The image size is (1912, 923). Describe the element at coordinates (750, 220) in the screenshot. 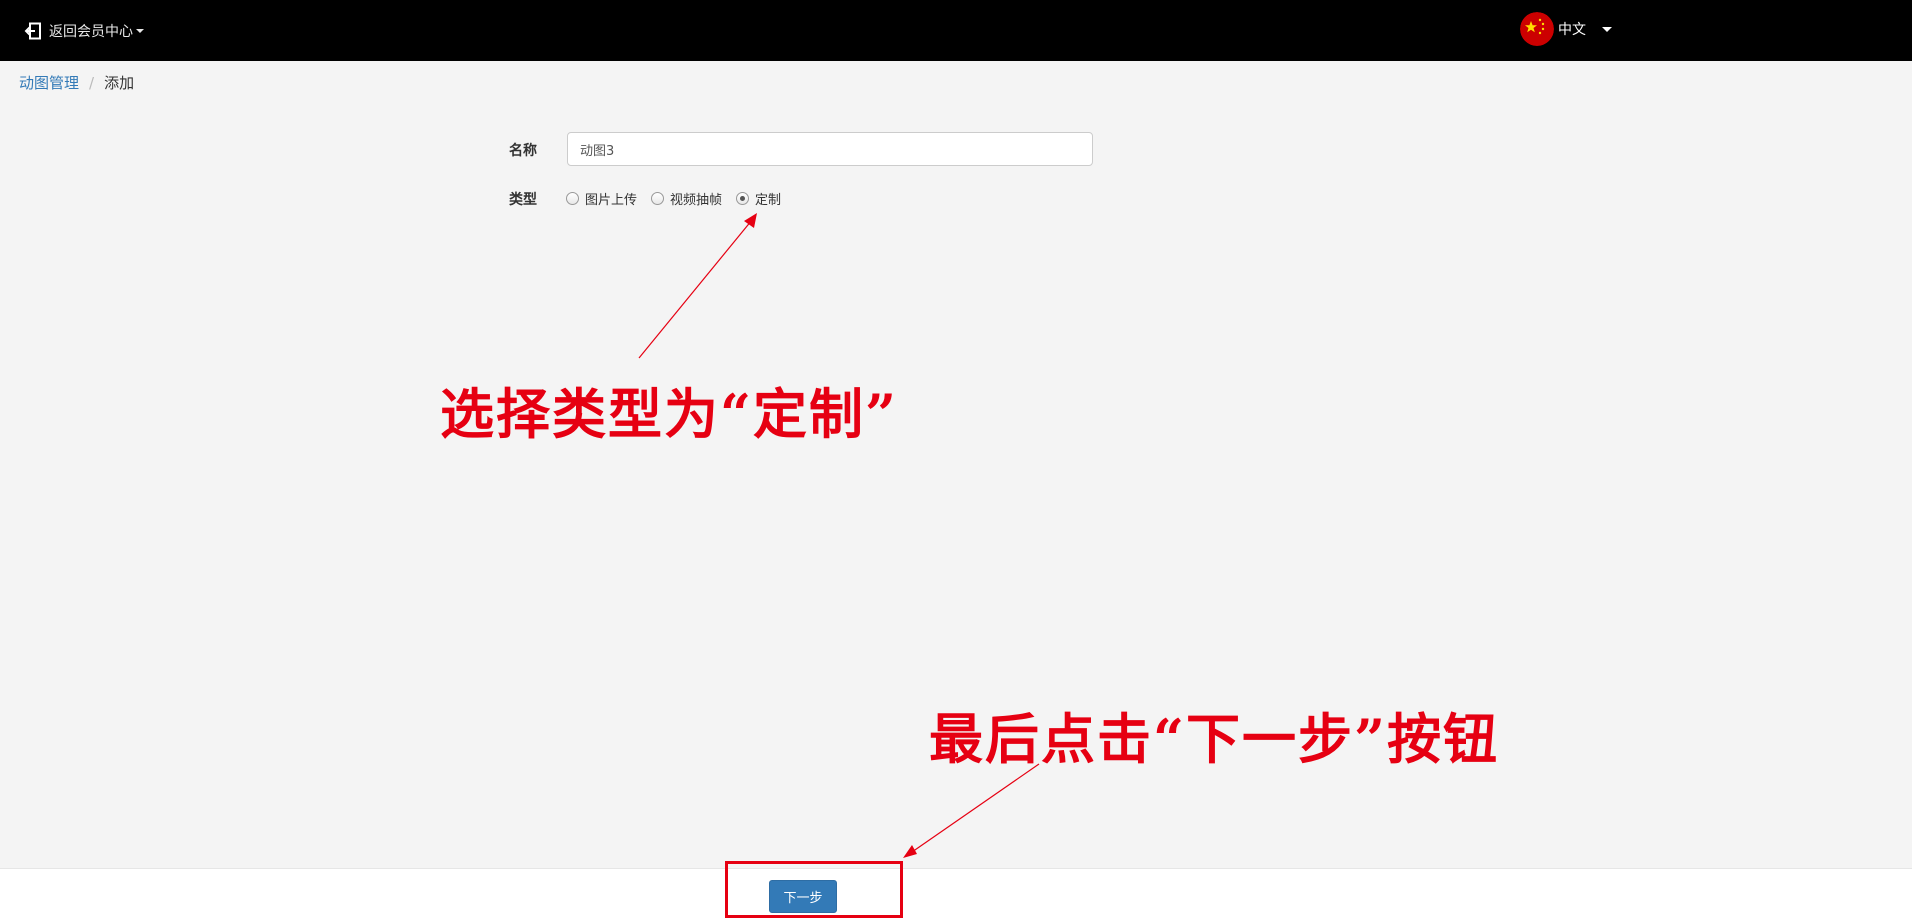

I see `arrow-head-custom` at that location.